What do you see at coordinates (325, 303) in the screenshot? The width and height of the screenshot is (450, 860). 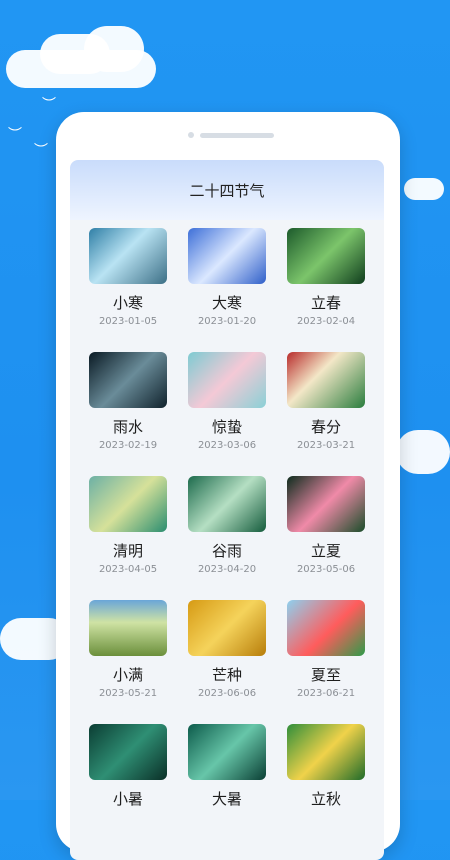 I see `solar-term-name: 立春` at bounding box center [325, 303].